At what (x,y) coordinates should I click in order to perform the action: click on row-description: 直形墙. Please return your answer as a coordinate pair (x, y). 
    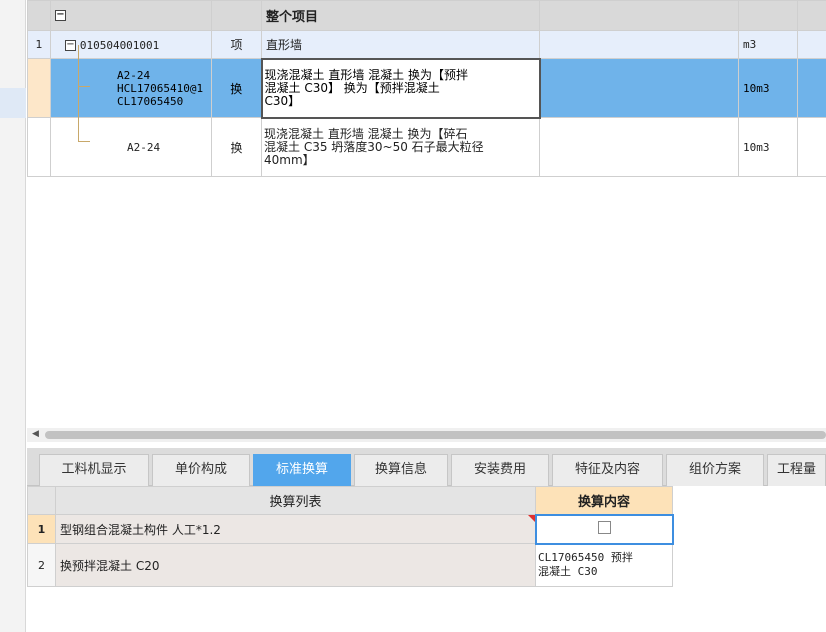
    Looking at the image, I should click on (400, 44).